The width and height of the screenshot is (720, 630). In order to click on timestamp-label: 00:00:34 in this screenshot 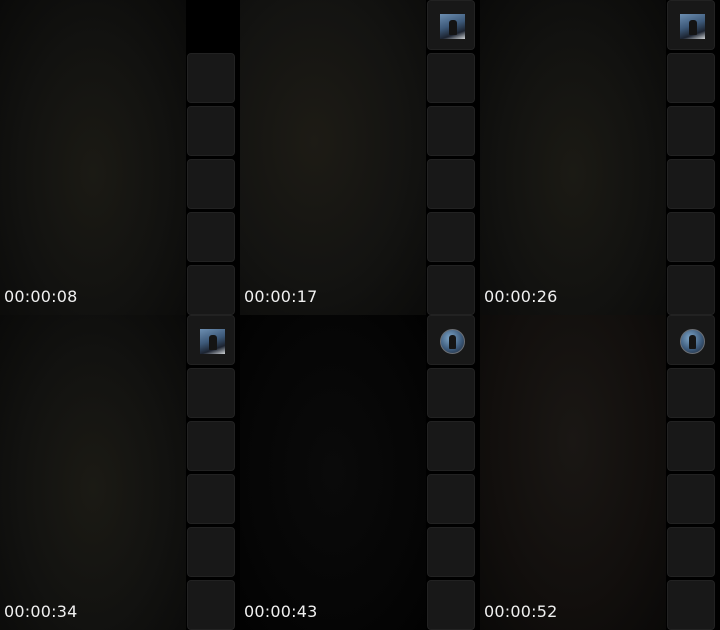, I will do `click(41, 611)`.